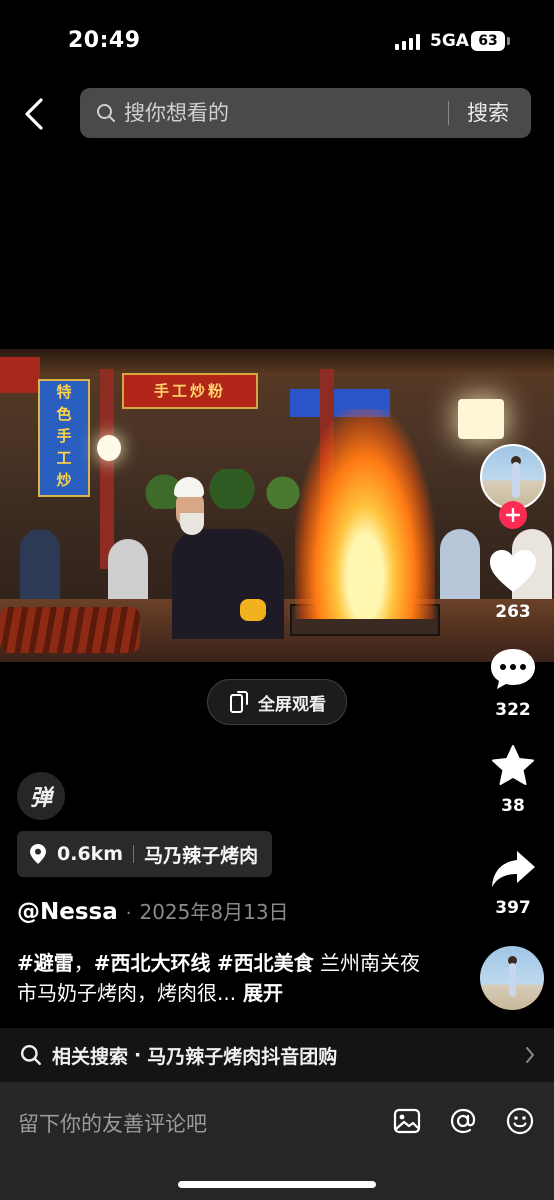 The height and width of the screenshot is (1200, 554). I want to click on fullscreen-label: 全屏观看, so click(292, 704).